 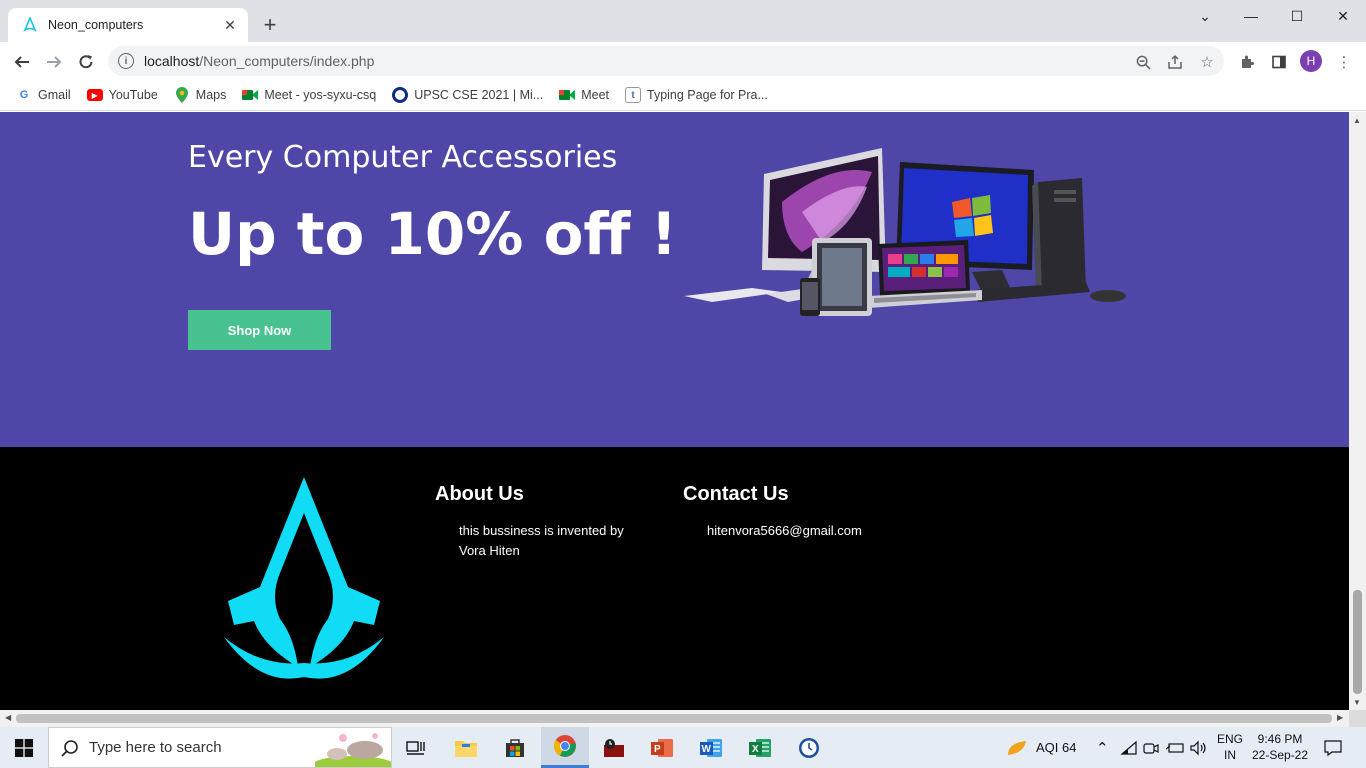 I want to click on hero-title: Up to 10% off !, so click(x=433, y=234).